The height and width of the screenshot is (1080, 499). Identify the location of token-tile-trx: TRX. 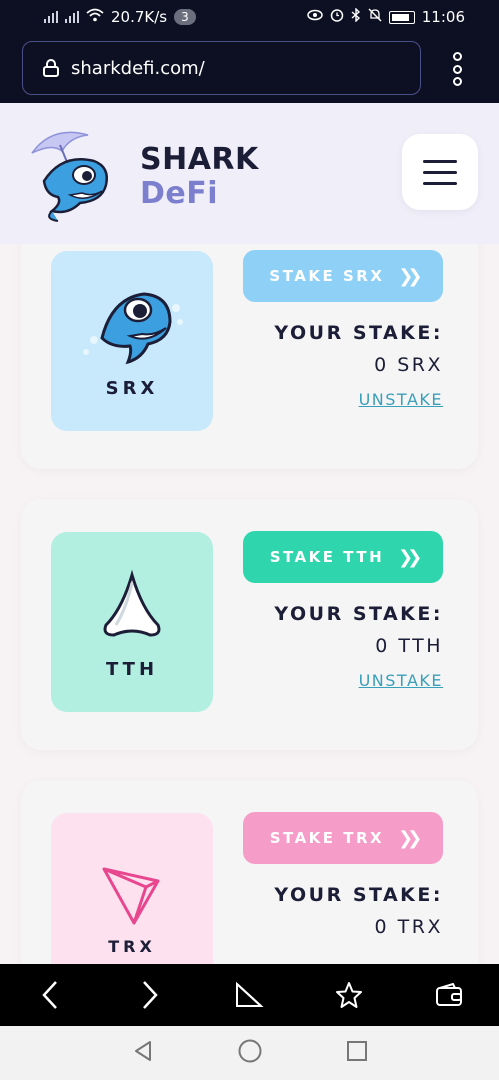
(132, 888).